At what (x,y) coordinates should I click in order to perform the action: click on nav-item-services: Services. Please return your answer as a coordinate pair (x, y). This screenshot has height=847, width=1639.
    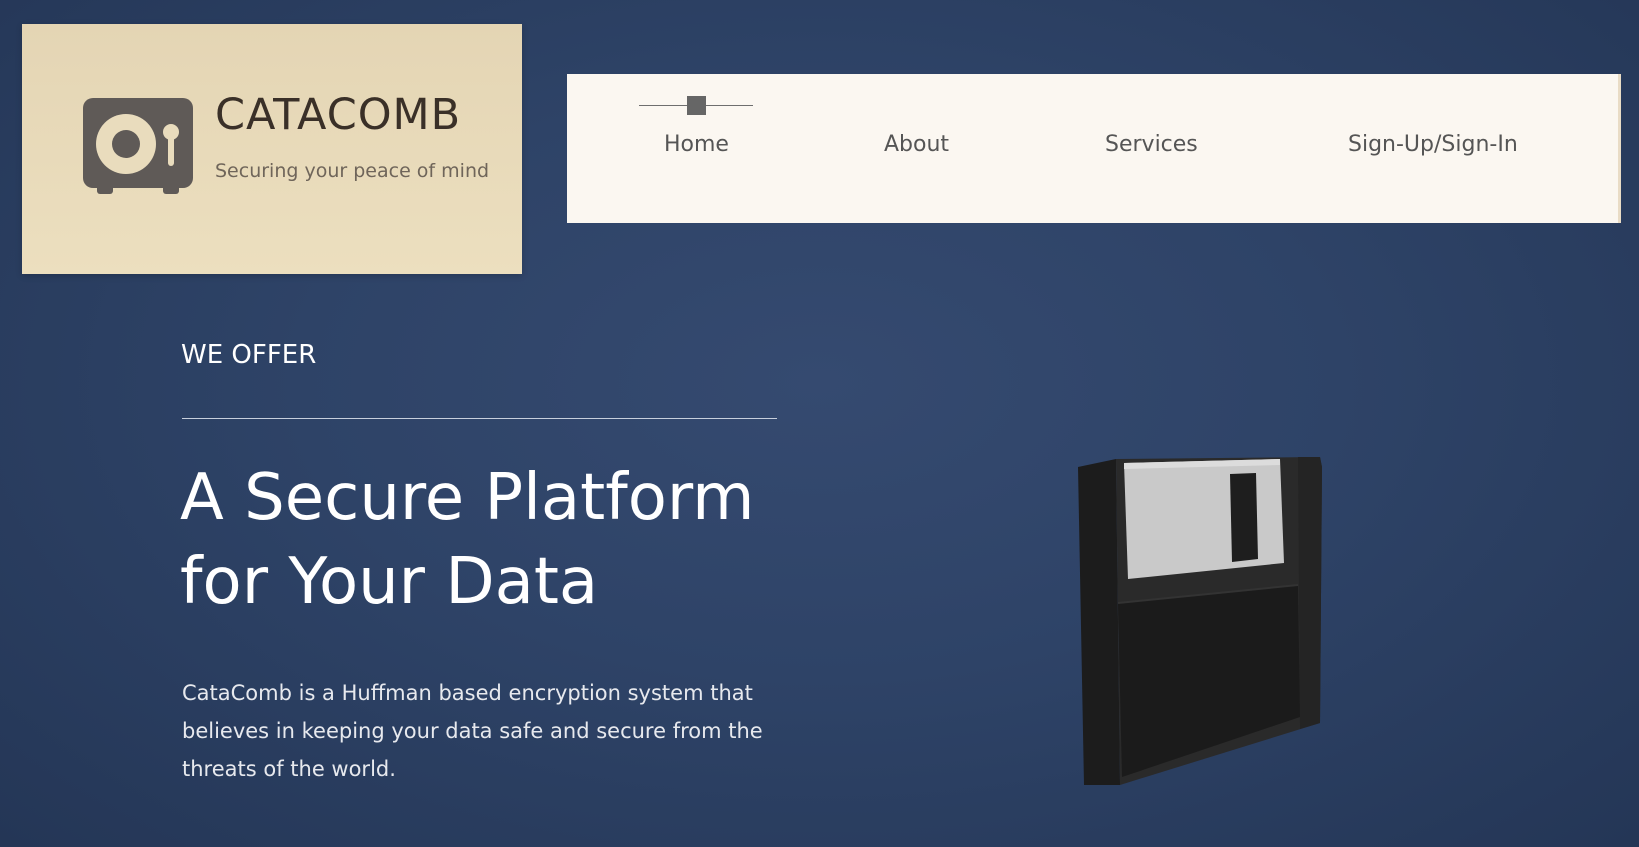
    Looking at the image, I should click on (1151, 144).